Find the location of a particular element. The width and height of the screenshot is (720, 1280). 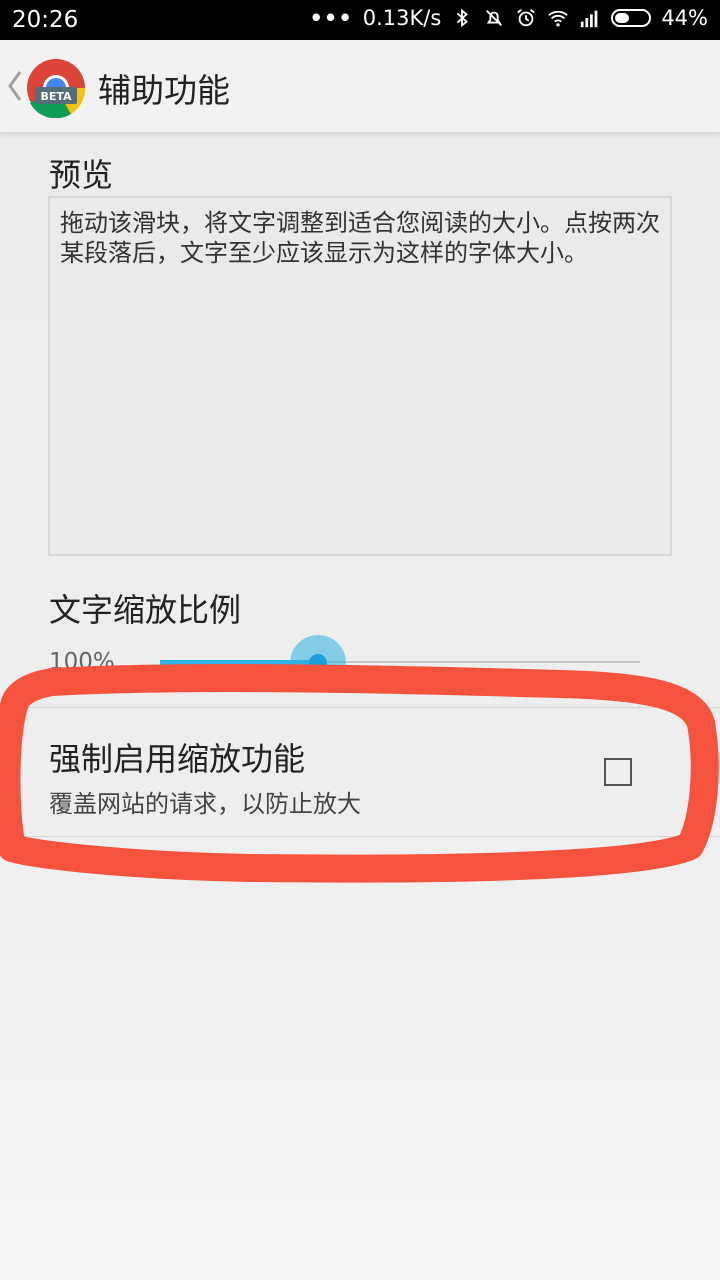

network-speed: 0.13K/s is located at coordinates (402, 18).